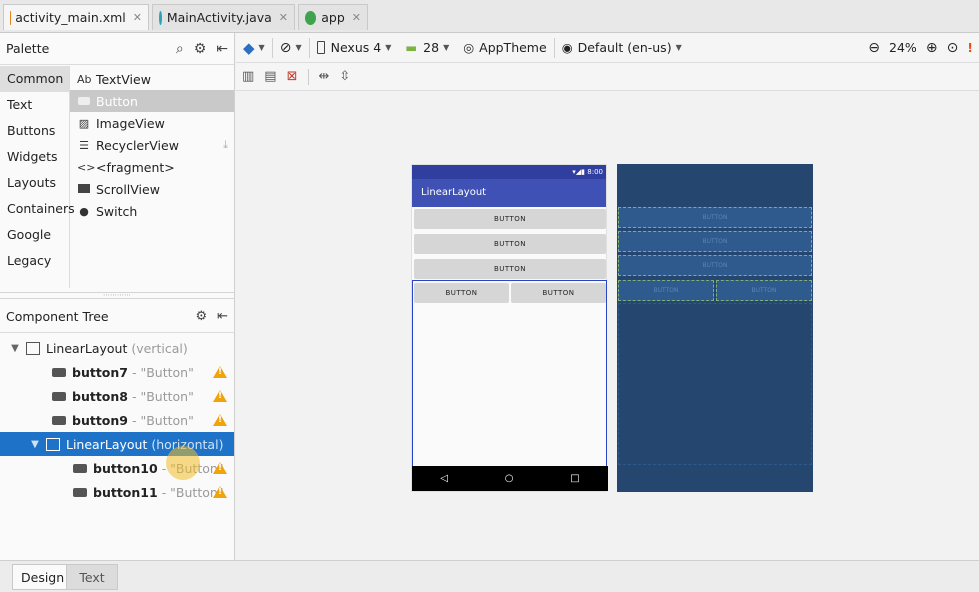 The image size is (979, 592). I want to click on zoom-in-icon: ⊕, so click(932, 48).